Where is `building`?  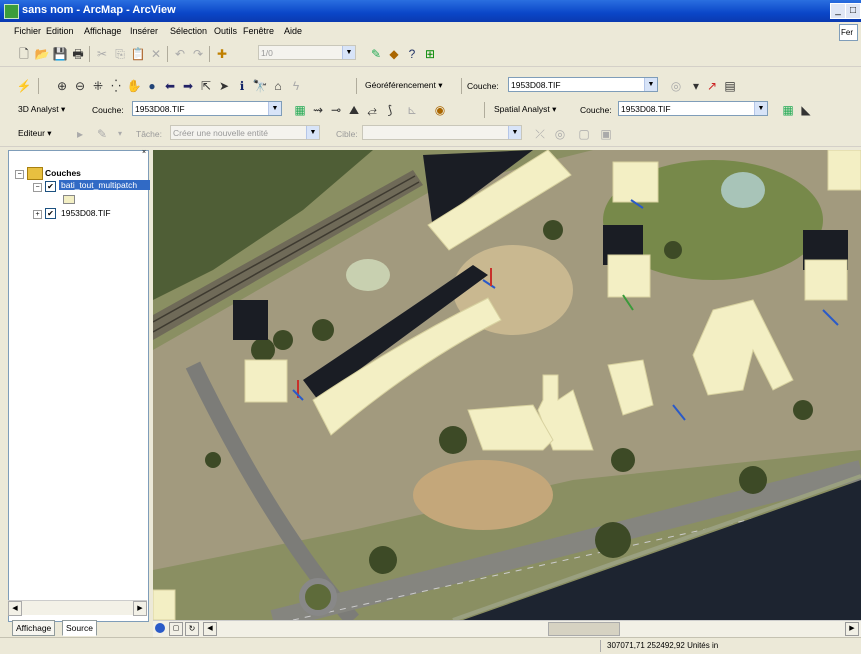
building is located at coordinates (635, 182).